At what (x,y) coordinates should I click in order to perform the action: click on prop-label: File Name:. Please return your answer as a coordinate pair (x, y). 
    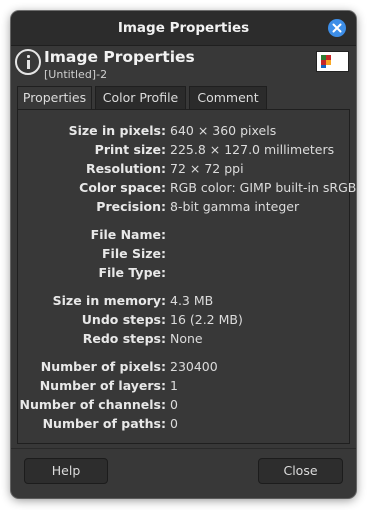
    Looking at the image, I should click on (128, 234).